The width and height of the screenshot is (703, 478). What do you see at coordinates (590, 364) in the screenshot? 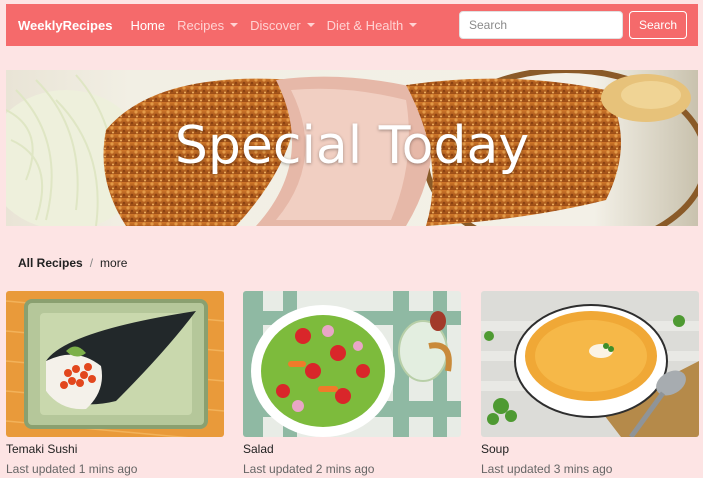
I see `recipe-image-soup` at bounding box center [590, 364].